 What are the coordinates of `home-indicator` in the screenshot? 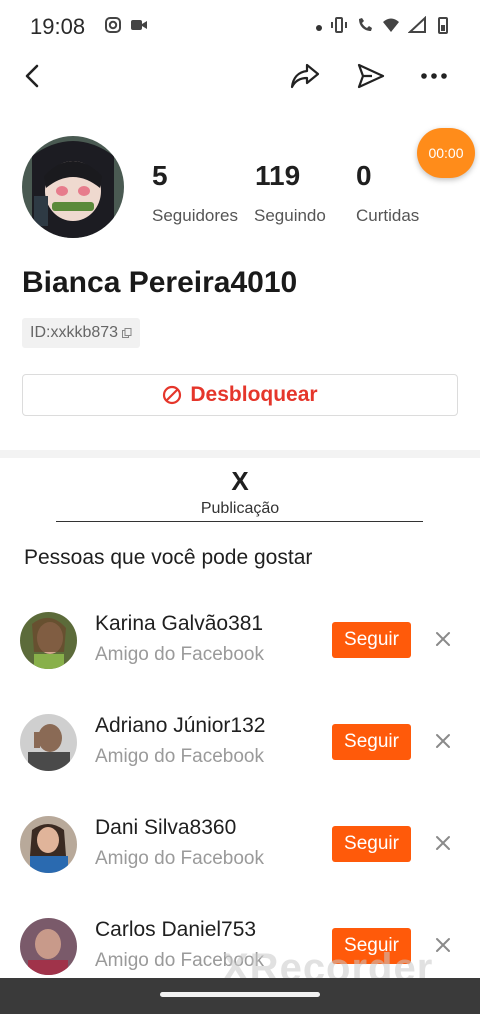 It's located at (240, 994).